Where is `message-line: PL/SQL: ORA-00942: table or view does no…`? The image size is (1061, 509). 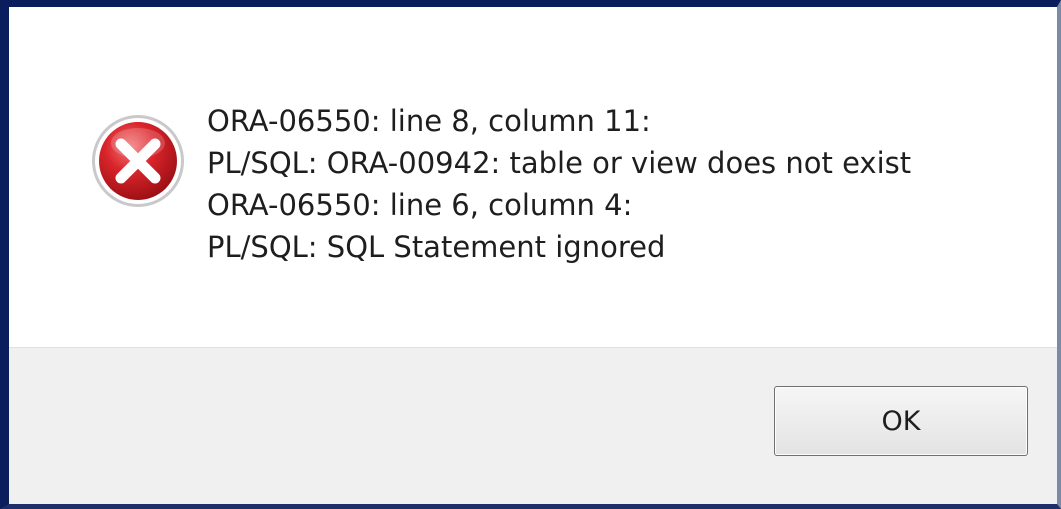 message-line: PL/SQL: ORA-00942: table or view does no… is located at coordinates (559, 163).